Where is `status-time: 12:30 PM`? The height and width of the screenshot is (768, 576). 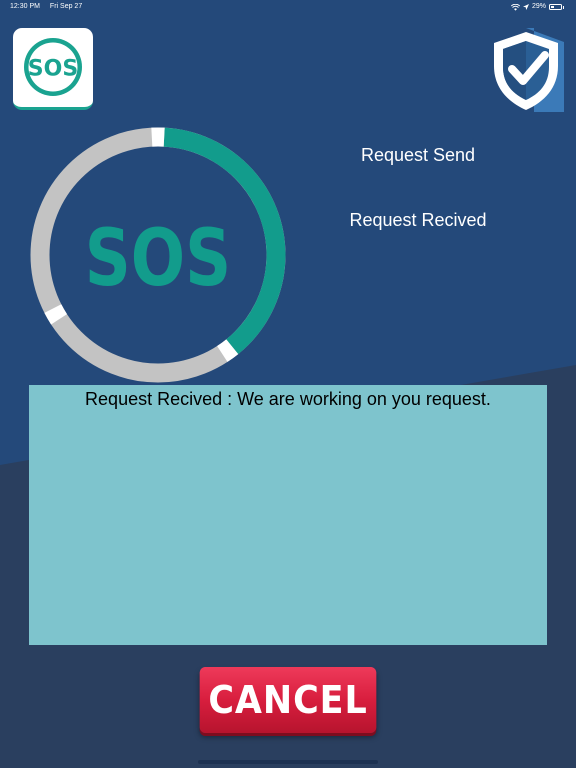
status-time: 12:30 PM is located at coordinates (25, 6).